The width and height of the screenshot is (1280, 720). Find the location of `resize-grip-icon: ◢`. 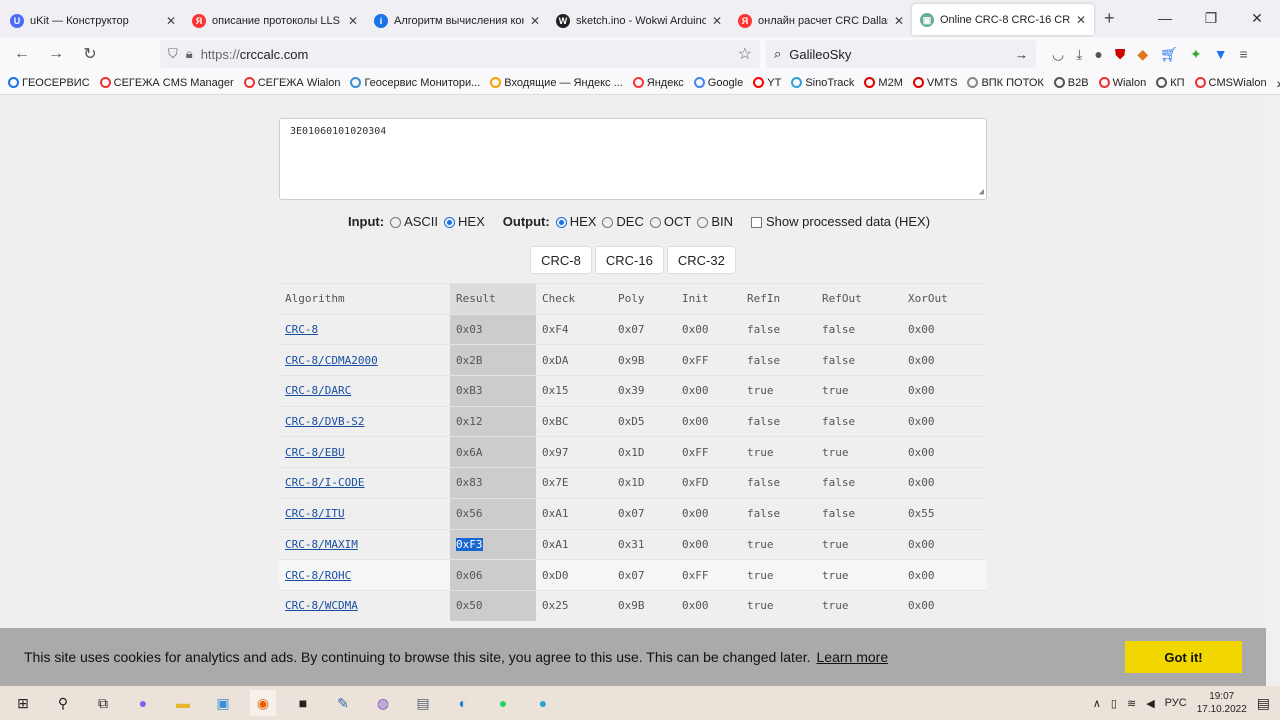

resize-grip-icon: ◢ is located at coordinates (981, 192).